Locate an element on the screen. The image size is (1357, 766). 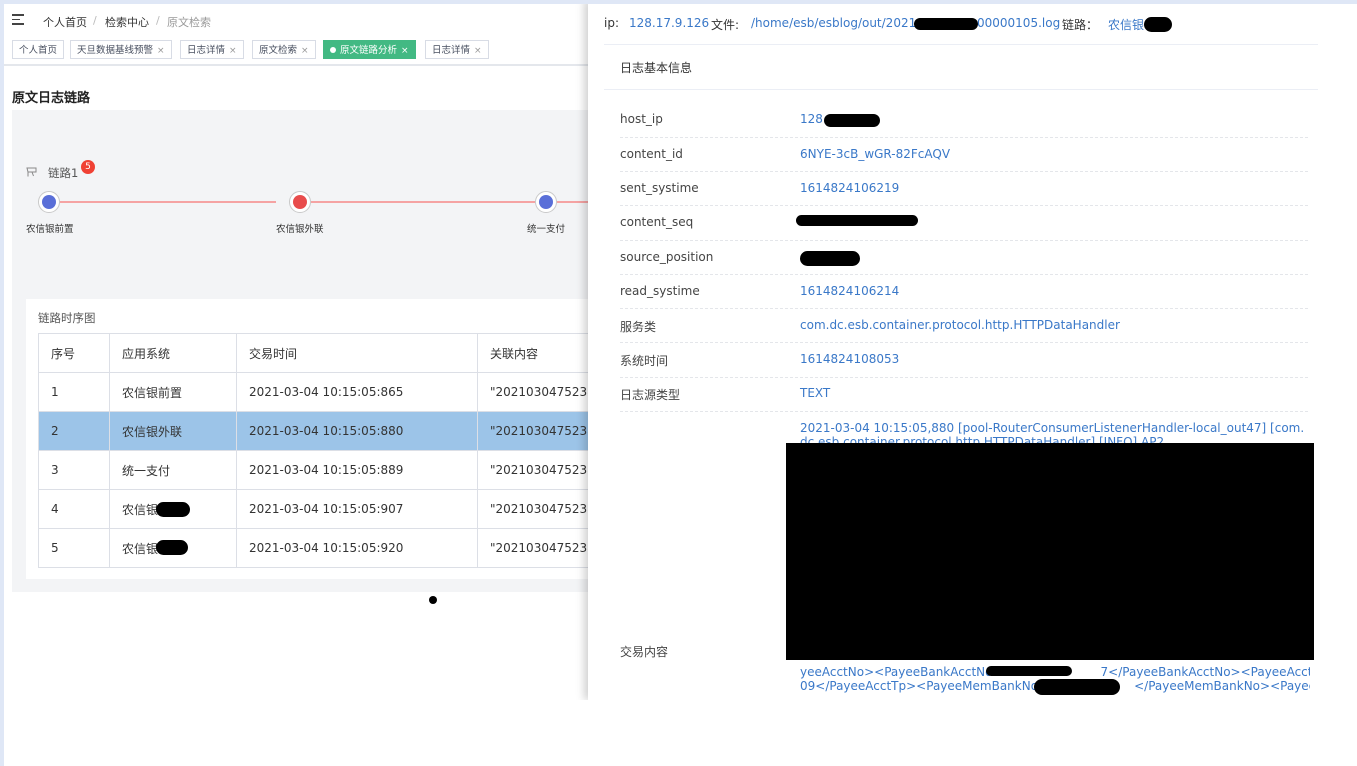
ip-label: ip: is located at coordinates (611, 23).